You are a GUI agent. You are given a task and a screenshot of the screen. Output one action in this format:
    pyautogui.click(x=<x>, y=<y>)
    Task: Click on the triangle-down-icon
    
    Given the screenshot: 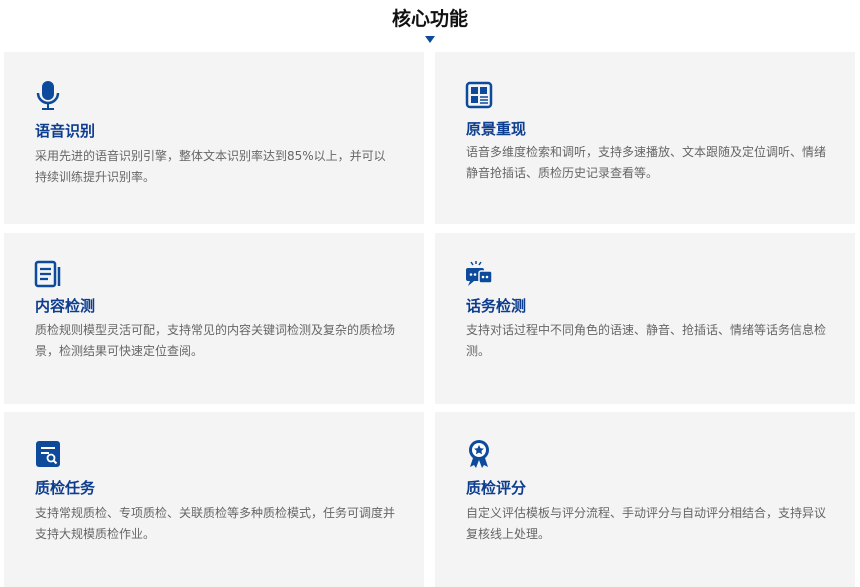 What is the action you would take?
    pyautogui.click(x=430, y=39)
    